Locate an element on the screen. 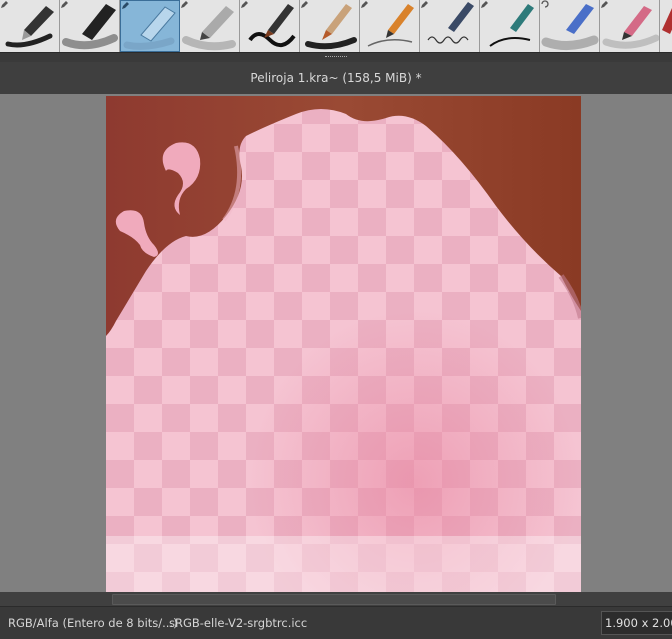 This screenshot has width=672, height=639. preset-technical-pen is located at coordinates (450, 26).